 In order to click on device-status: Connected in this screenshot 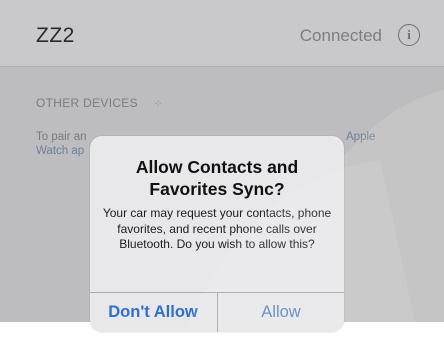, I will do `click(340, 35)`.